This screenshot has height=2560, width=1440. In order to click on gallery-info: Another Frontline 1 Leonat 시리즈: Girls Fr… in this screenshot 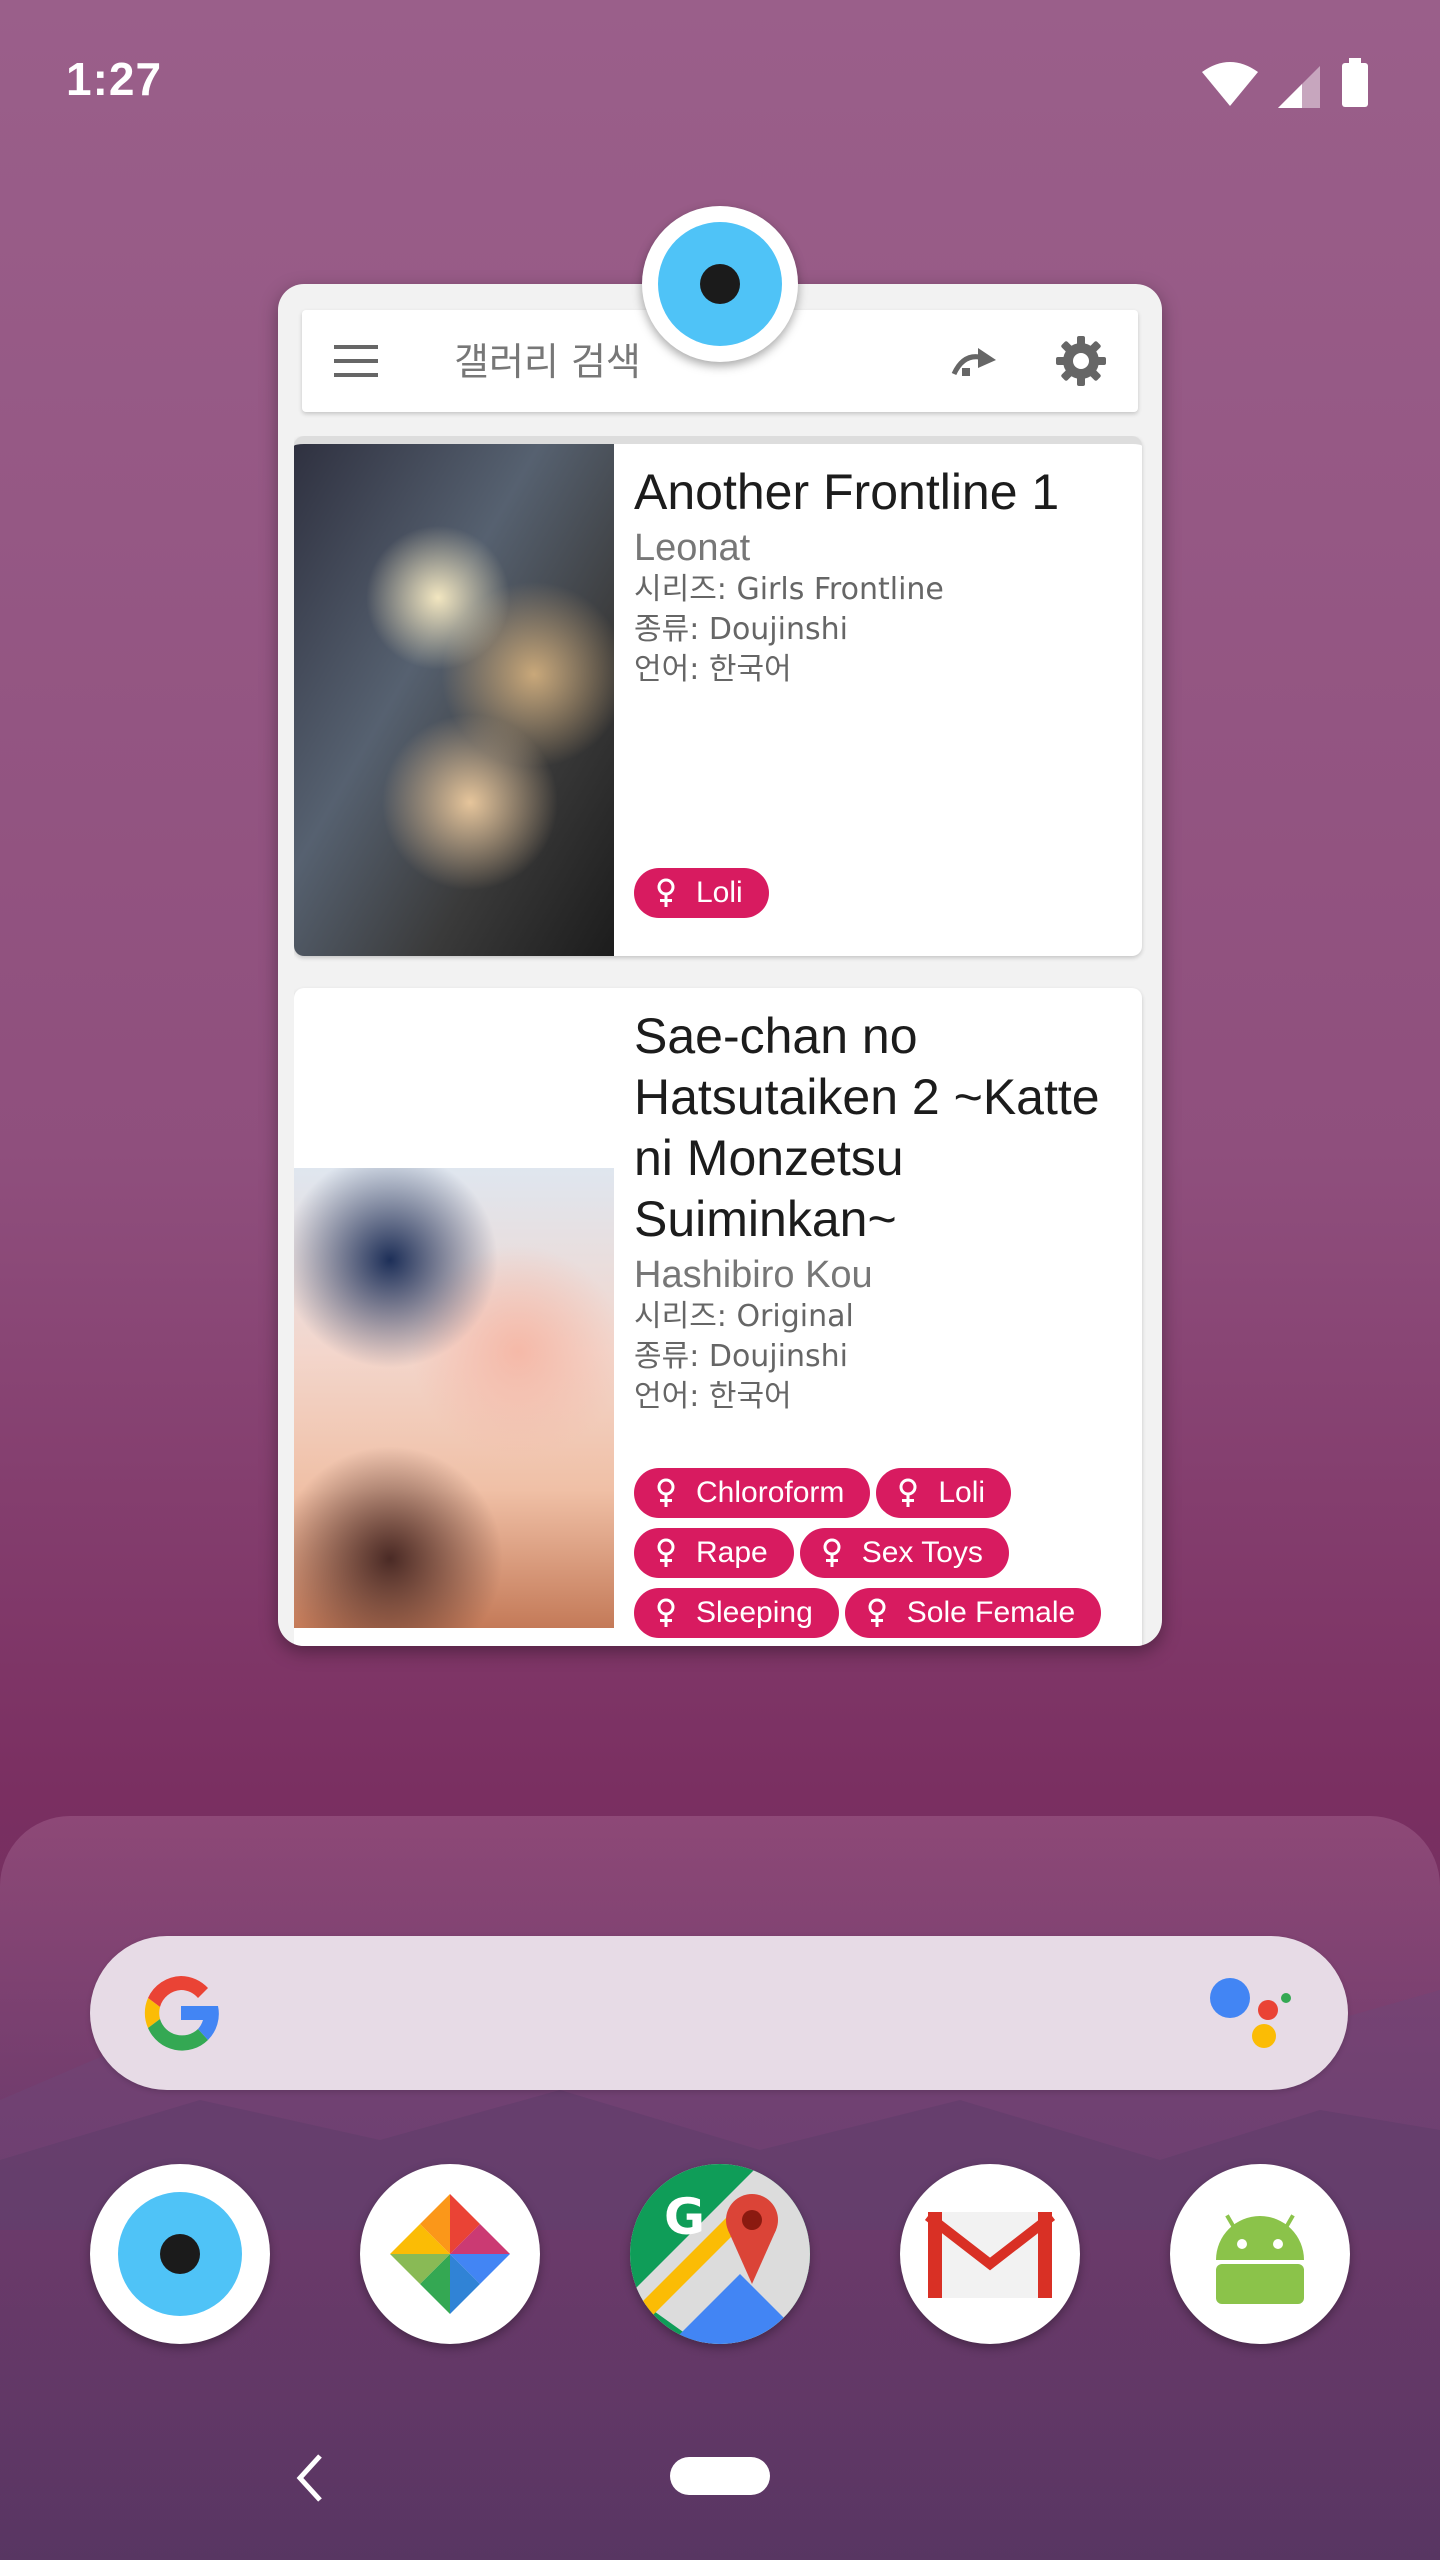, I will do `click(879, 576)`.